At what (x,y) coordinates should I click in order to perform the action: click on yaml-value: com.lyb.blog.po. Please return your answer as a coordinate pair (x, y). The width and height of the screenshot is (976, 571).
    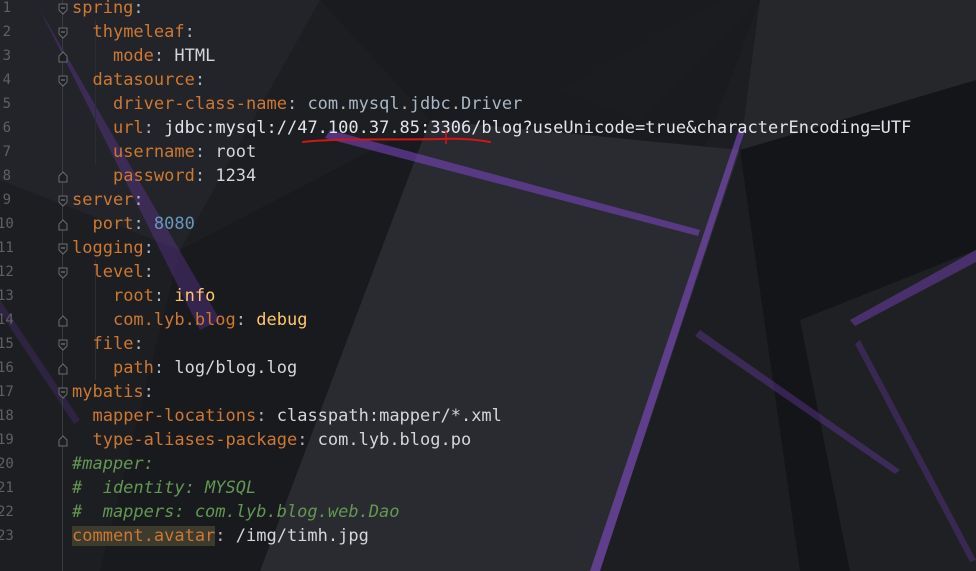
    Looking at the image, I should click on (394, 440).